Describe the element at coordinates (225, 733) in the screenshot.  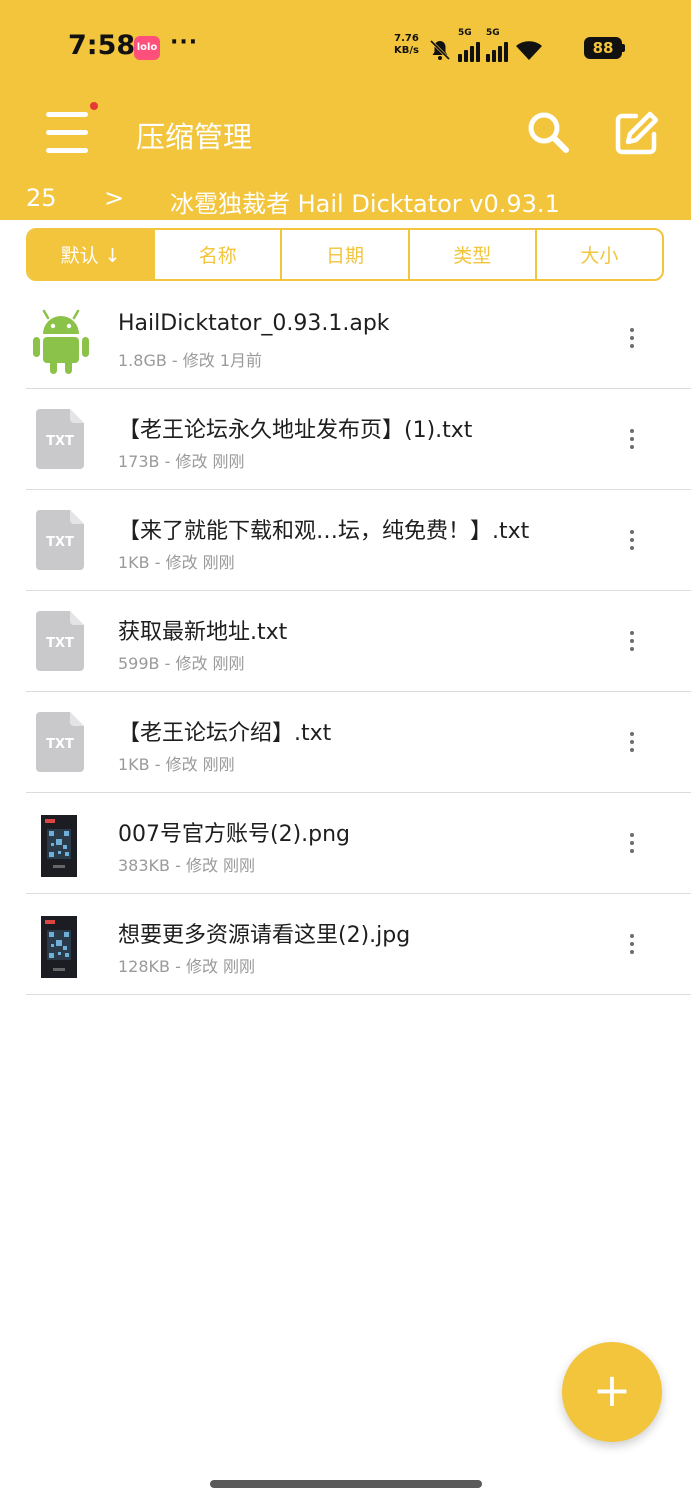
I see `file-name: 【老王论坛介绍】.txt` at that location.